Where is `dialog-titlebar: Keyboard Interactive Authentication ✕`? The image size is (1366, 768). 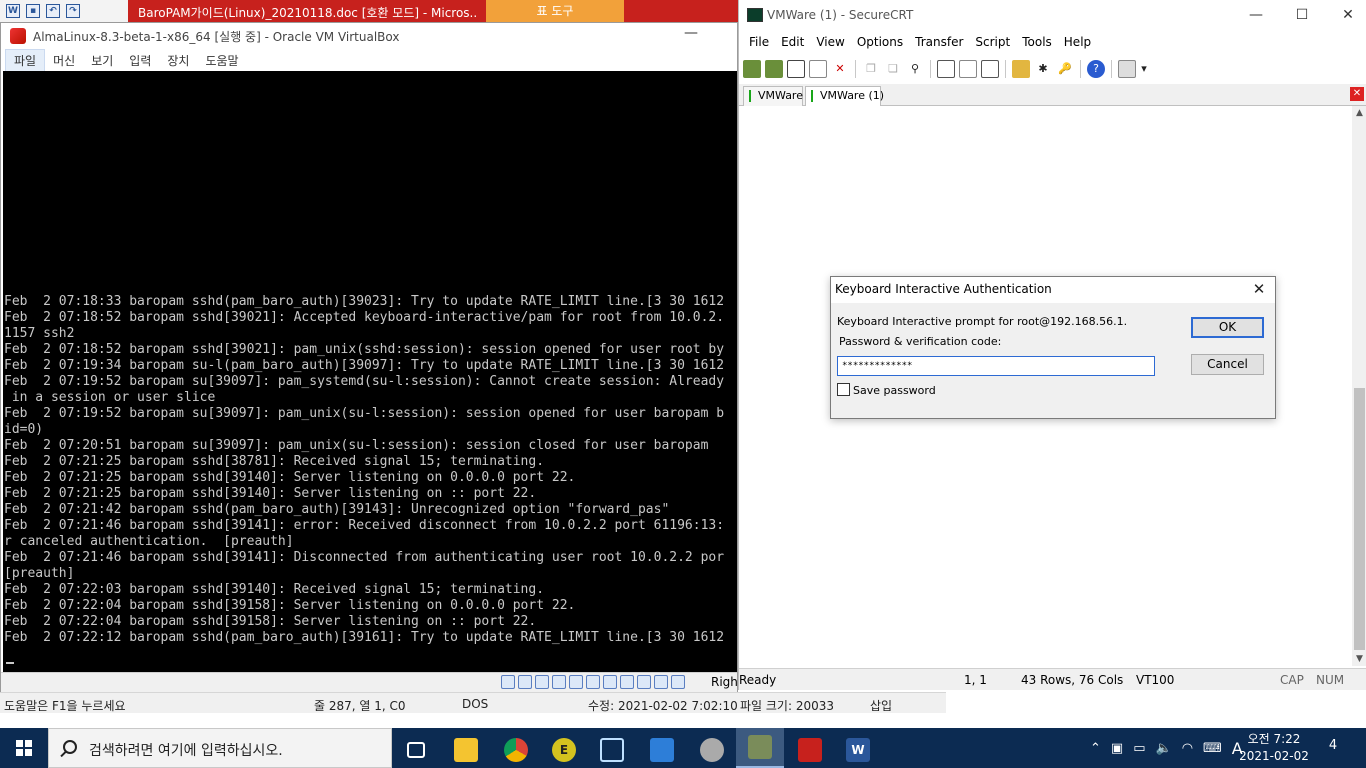 dialog-titlebar: Keyboard Interactive Authentication ✕ is located at coordinates (1053, 290).